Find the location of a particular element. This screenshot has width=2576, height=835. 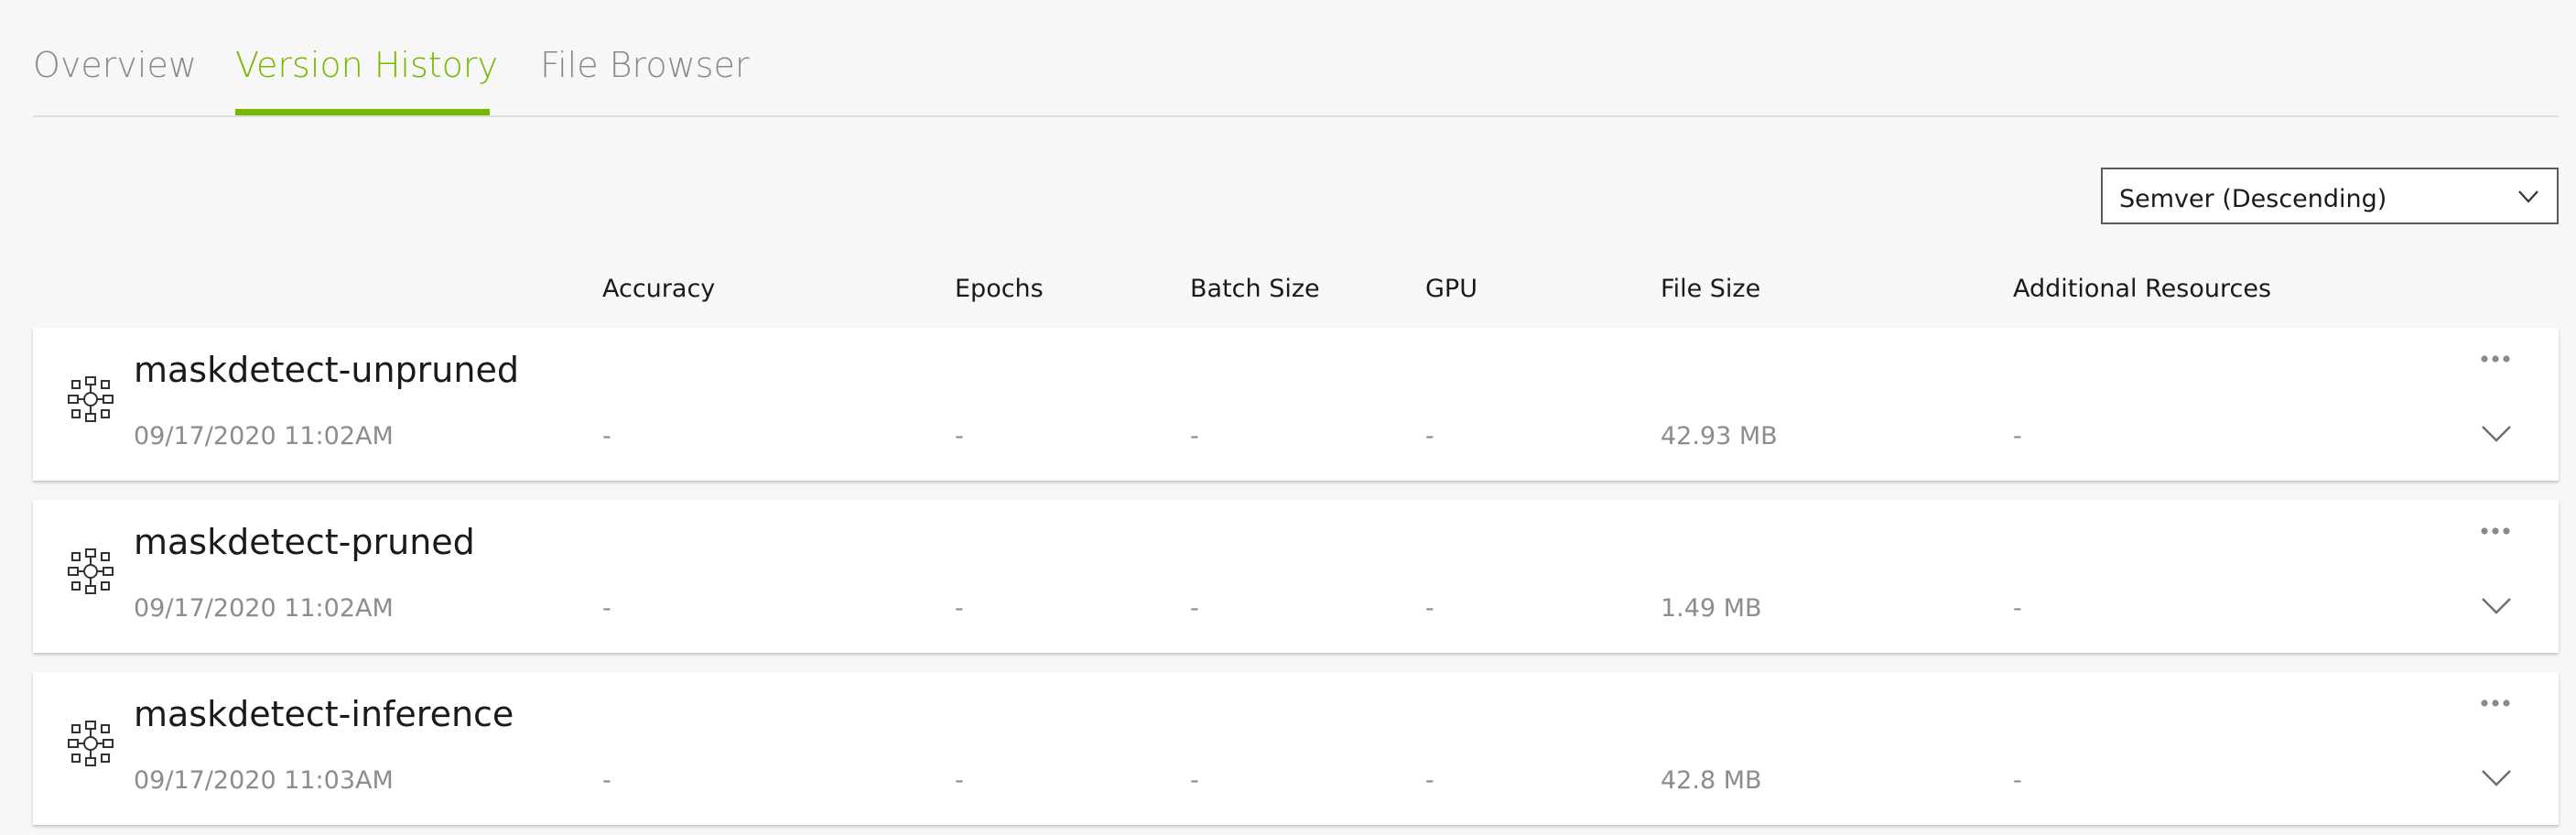

sort-dropdown: Semver (Descending) is located at coordinates (2330, 196).